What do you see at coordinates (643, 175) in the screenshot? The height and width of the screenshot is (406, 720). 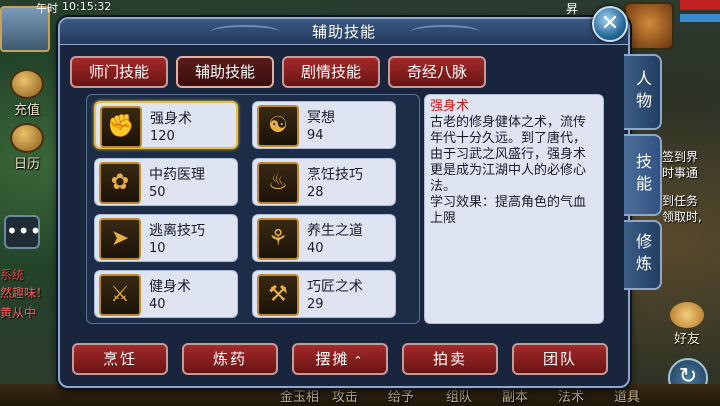 I see `side-tab-skills: 技能` at bounding box center [643, 175].